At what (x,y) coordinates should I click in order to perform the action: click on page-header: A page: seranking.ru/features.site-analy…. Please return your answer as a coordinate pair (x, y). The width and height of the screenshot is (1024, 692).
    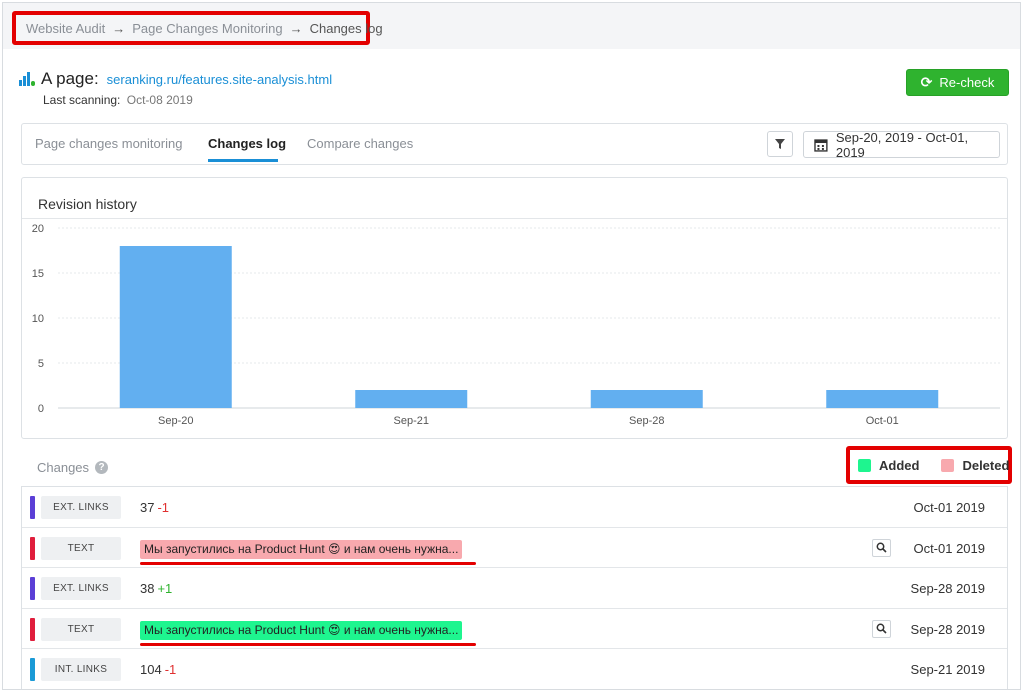
    Looking at the image, I should click on (175, 79).